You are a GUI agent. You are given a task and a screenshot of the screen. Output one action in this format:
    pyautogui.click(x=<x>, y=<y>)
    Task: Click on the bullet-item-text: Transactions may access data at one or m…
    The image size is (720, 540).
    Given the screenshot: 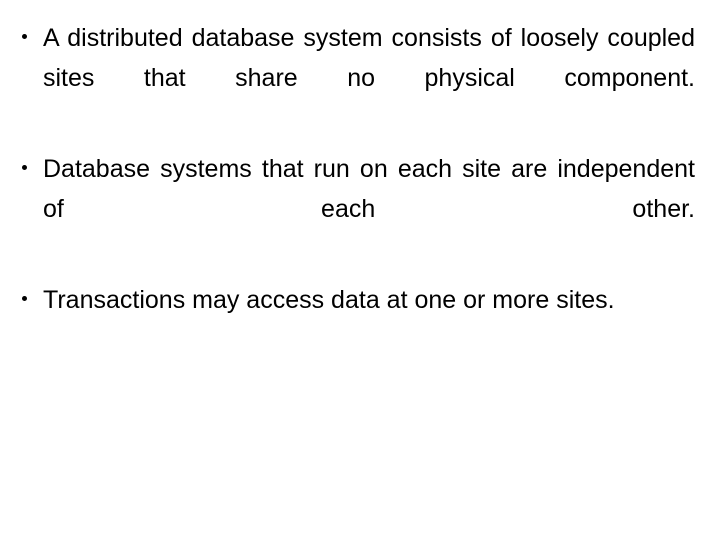 What is the action you would take?
    pyautogui.click(x=329, y=300)
    